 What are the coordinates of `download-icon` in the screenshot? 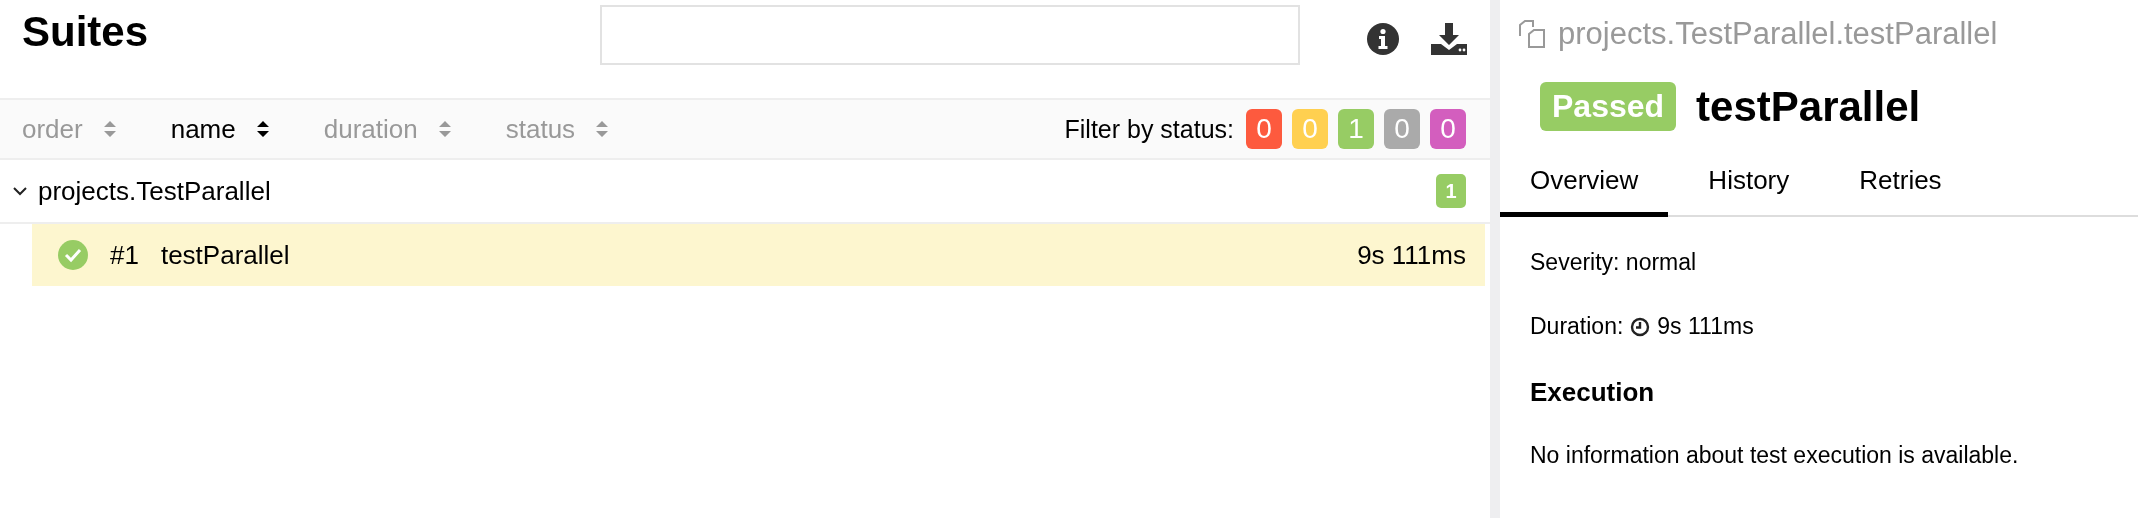 It's located at (1449, 39).